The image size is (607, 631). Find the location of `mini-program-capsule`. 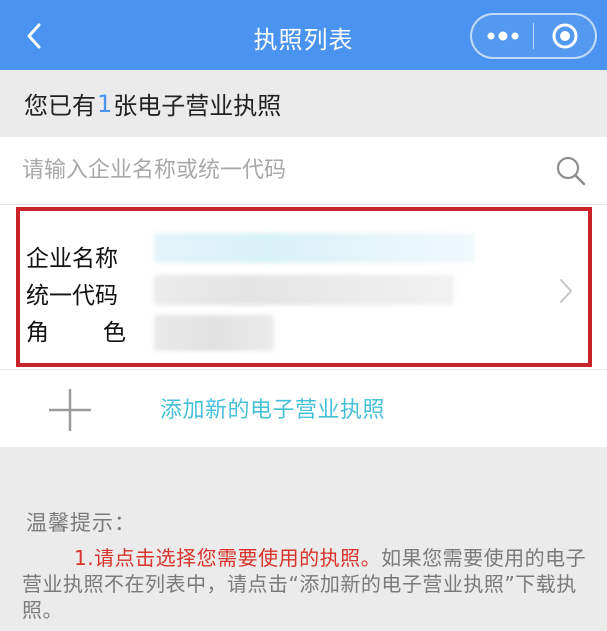

mini-program-capsule is located at coordinates (533, 36).